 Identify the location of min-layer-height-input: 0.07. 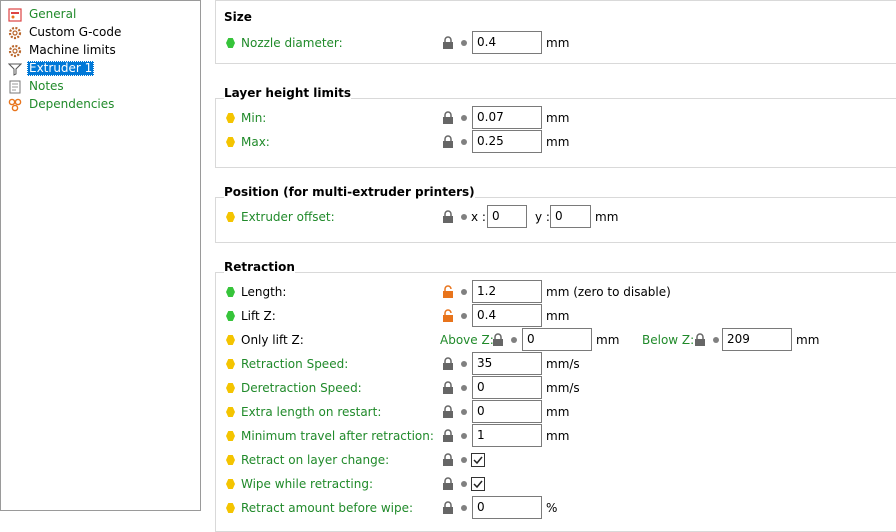
(507, 117).